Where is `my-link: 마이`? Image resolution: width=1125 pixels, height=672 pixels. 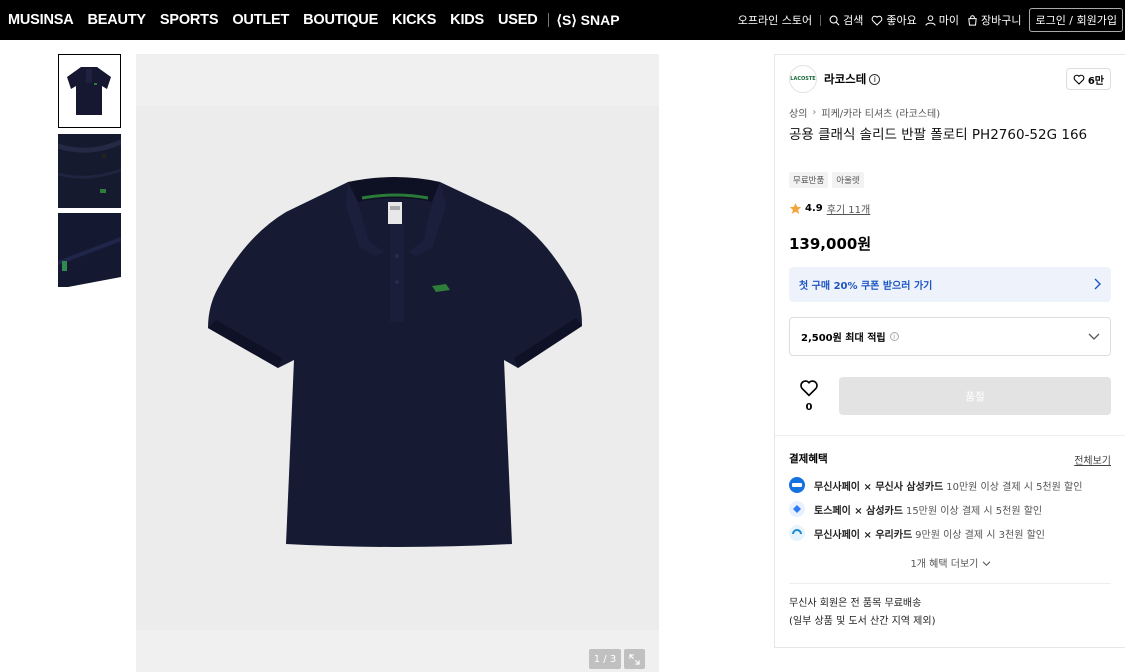 my-link: 마이 is located at coordinates (942, 20).